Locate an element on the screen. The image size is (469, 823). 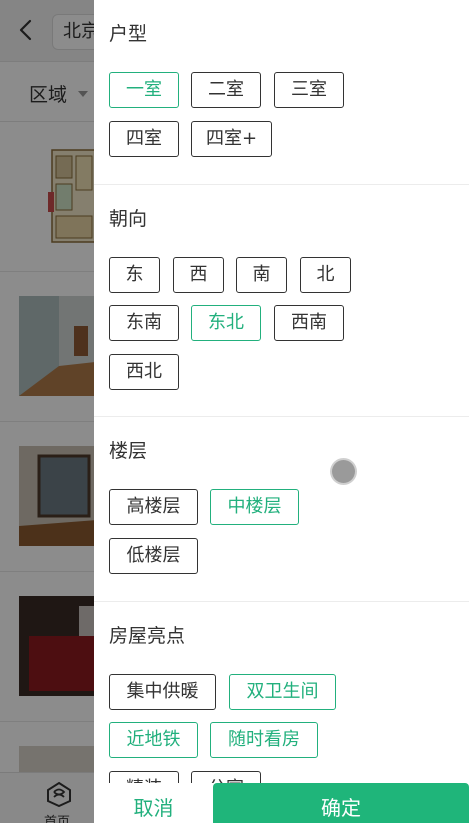
option-near-subway: 近地铁 is located at coordinates (153, 740).